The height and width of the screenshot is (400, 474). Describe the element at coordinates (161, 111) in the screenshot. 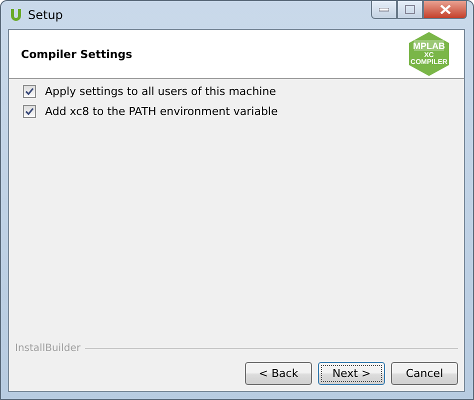

I see `checkbox-label: Add xc8 to the PATH environment variable` at that location.